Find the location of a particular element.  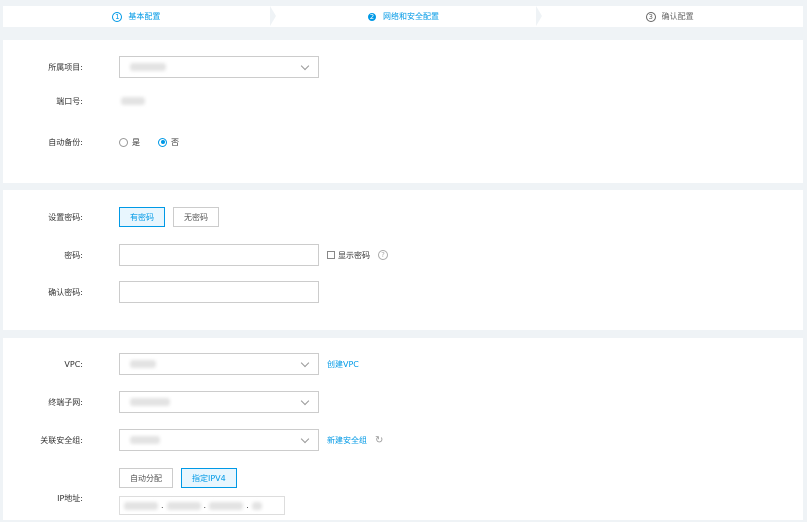

step-indicator: 1 基本配置 2 网络和安全配置 3 确认配置 is located at coordinates (403, 16).